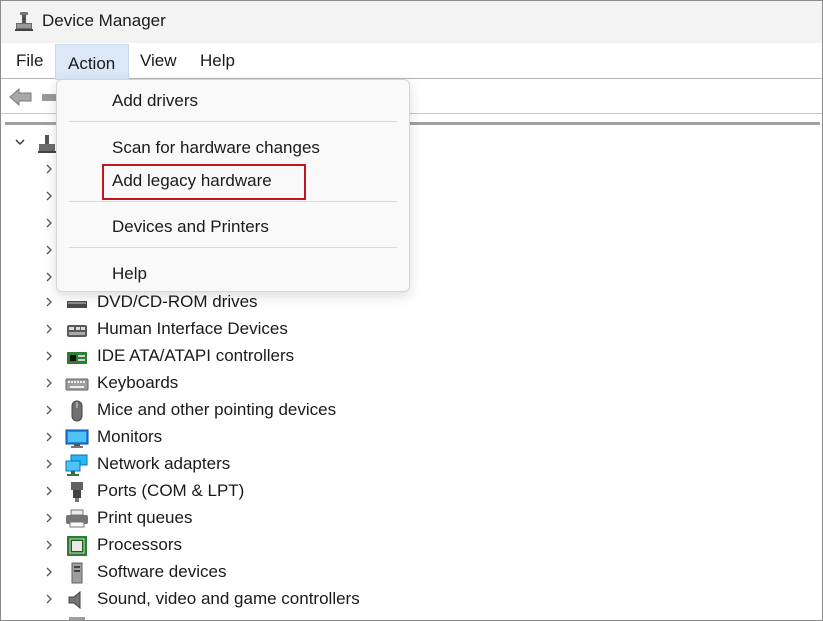 The image size is (823, 621). Describe the element at coordinates (164, 463) in the screenshot. I see `tree-item-label: Network adapters` at that location.